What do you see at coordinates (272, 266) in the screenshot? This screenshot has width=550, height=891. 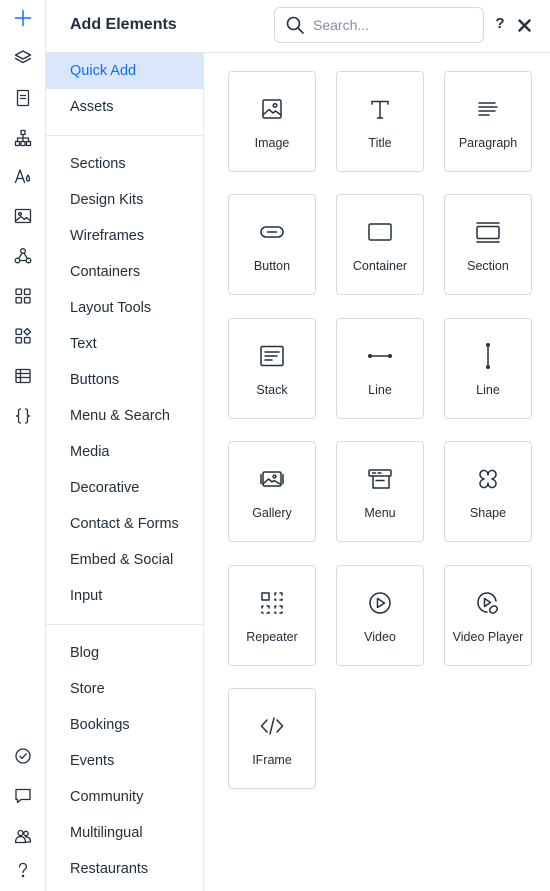 I see `element-tile-label: Button` at bounding box center [272, 266].